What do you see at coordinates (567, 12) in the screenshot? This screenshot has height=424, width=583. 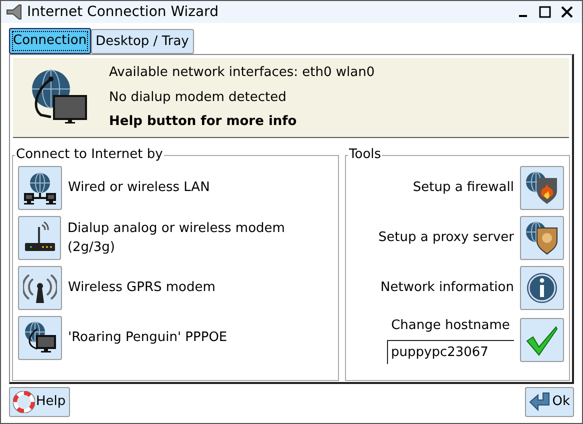 I see `close-icon` at bounding box center [567, 12].